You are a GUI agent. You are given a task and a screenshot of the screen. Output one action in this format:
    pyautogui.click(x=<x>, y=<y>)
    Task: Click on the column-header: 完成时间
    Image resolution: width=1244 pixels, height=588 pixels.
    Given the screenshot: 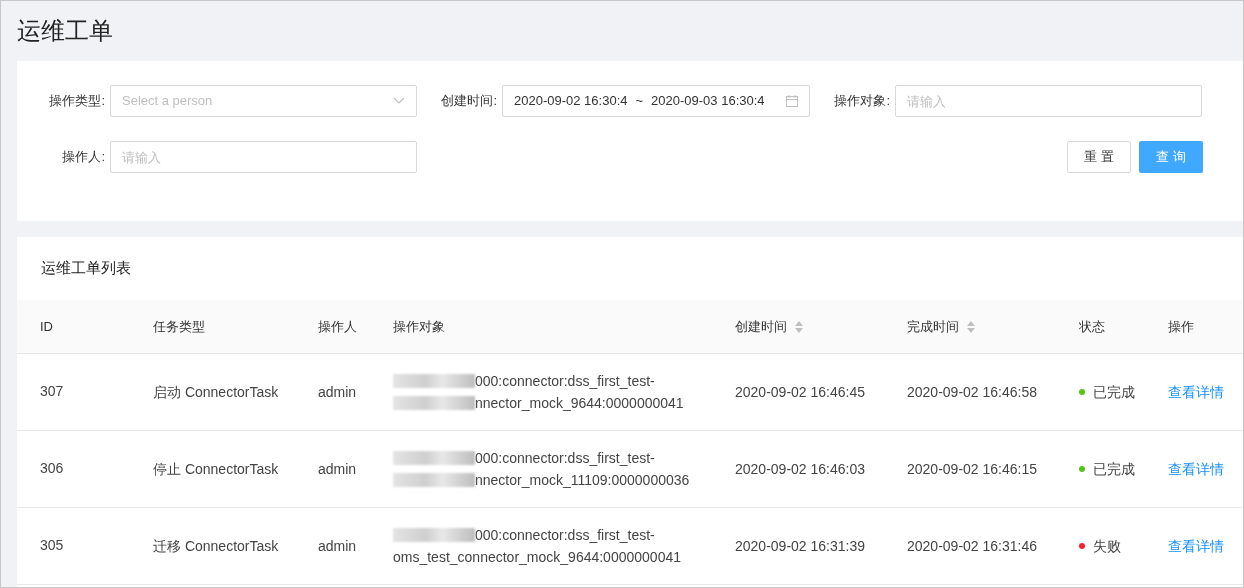 What is the action you would take?
    pyautogui.click(x=933, y=326)
    